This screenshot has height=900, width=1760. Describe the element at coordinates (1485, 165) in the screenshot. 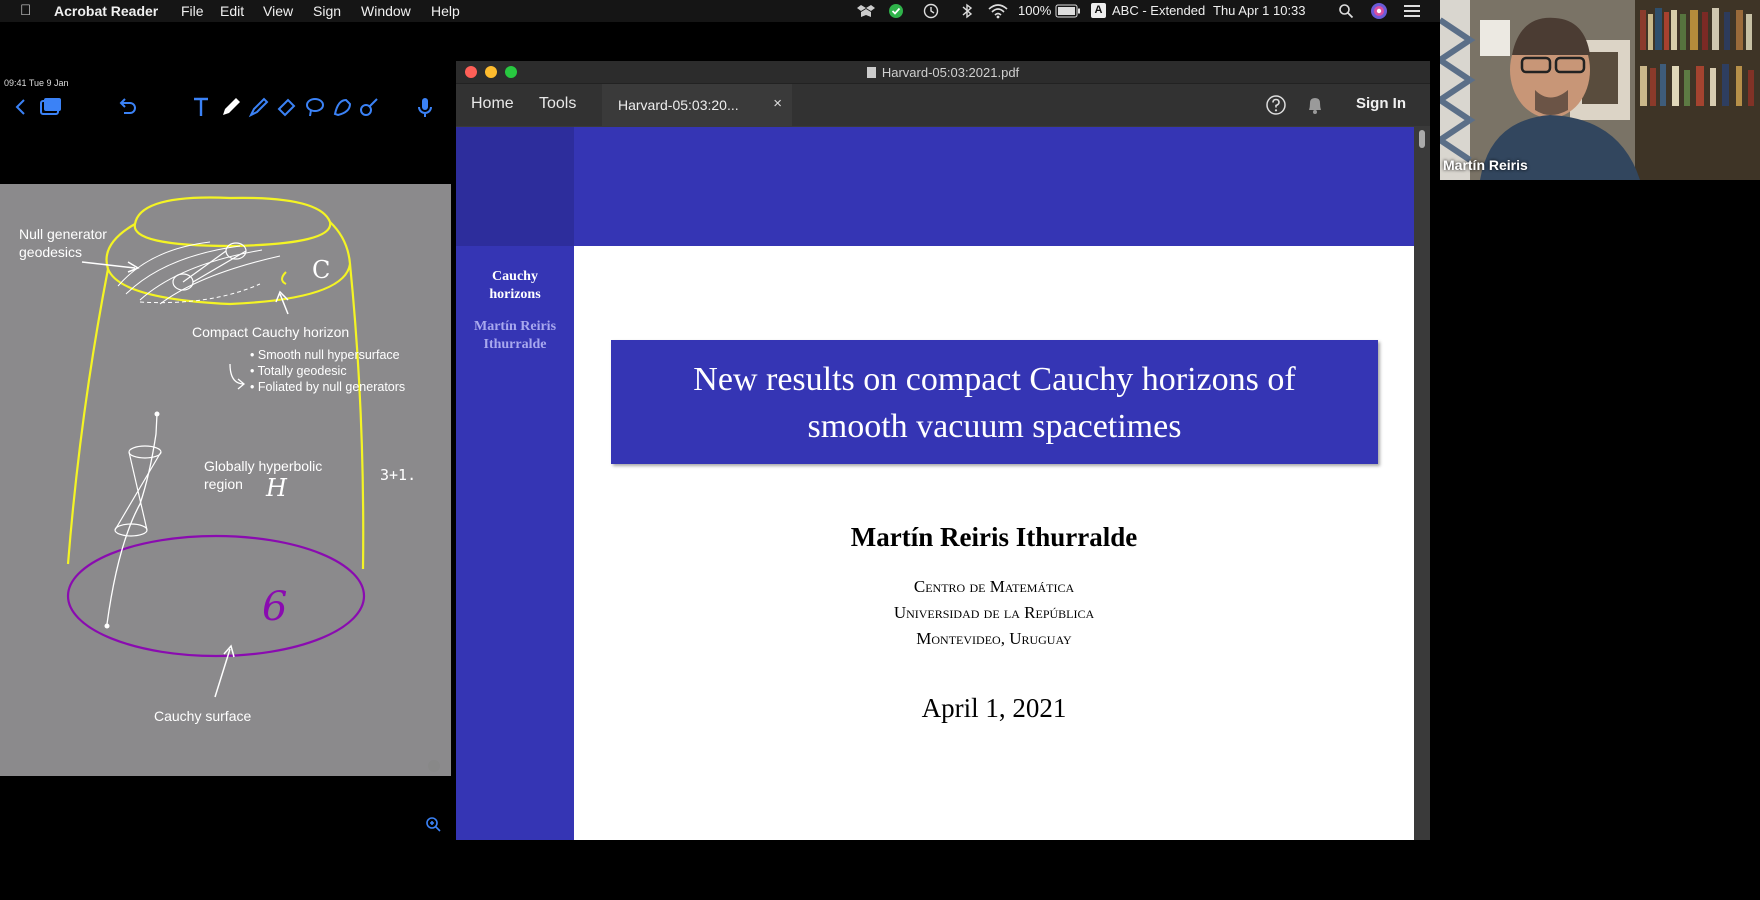

I see `participant-name: Martín Reiris` at that location.